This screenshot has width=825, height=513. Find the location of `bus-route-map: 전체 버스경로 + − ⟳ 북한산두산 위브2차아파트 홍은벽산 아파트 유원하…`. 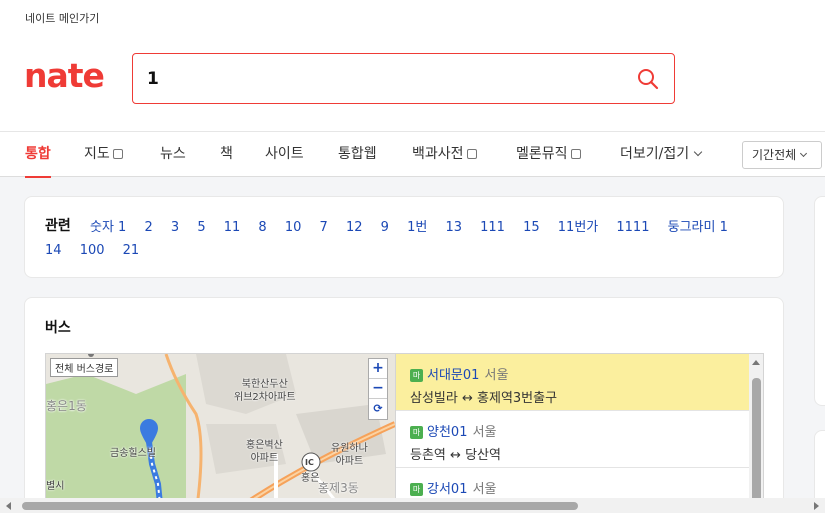

bus-route-map: 전체 버스경로 + − ⟳ 북한산두산 위브2차아파트 홍은벽산 아파트 유원하… is located at coordinates (220, 433).